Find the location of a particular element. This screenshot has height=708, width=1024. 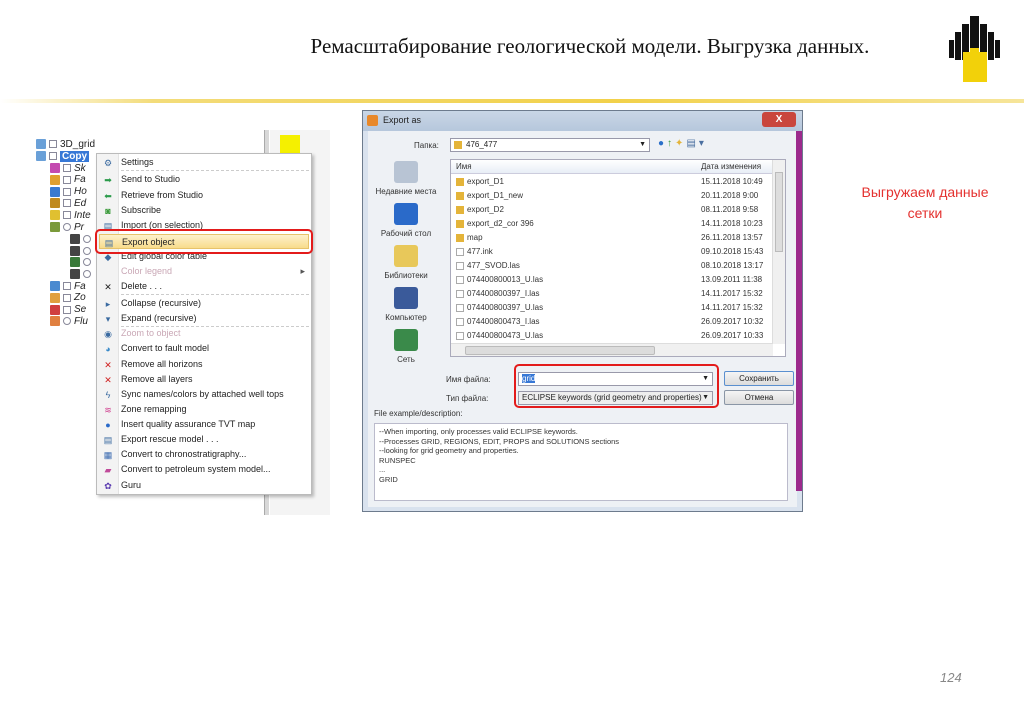

file-row: 074400800473_U.las 26.09.2017 10:33 is located at coordinates (612, 336).